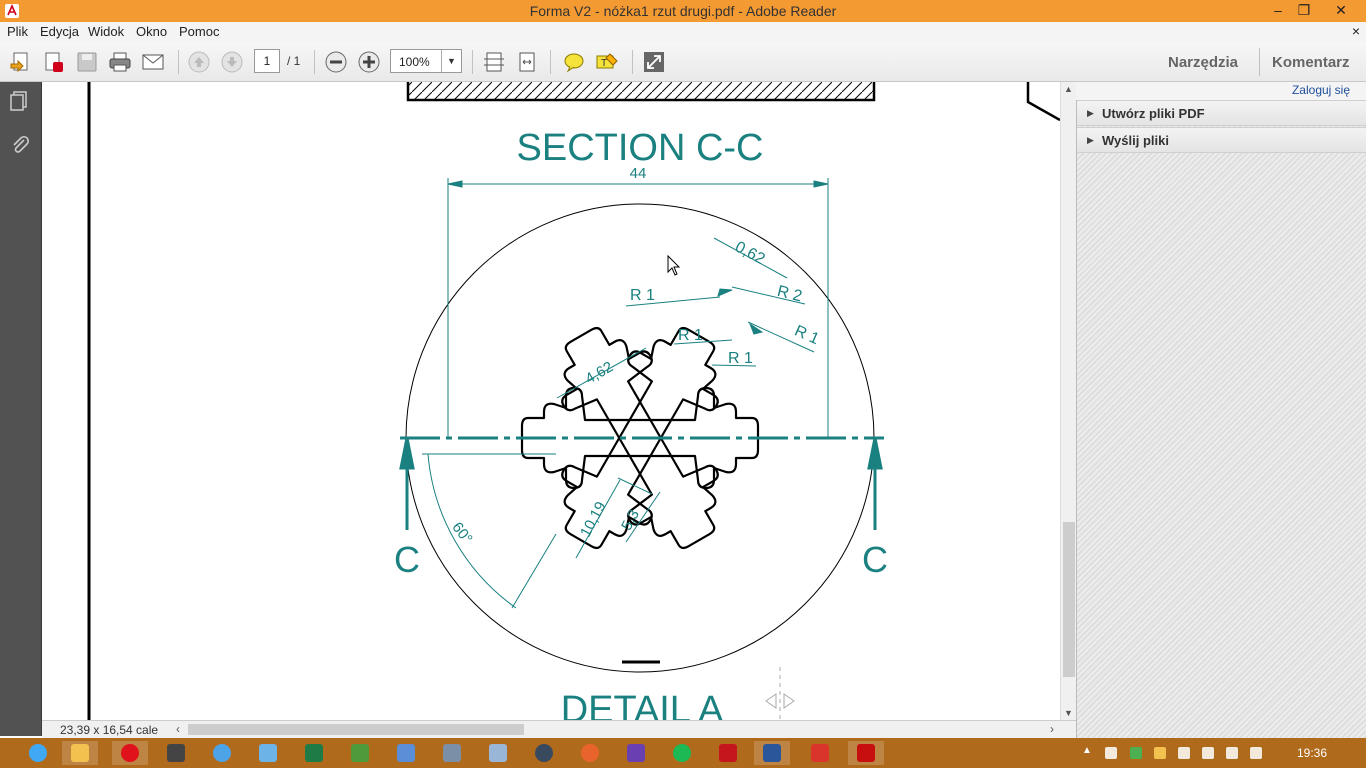  Describe the element at coordinates (604, 63) in the screenshot. I see `svg-text: T` at that location.